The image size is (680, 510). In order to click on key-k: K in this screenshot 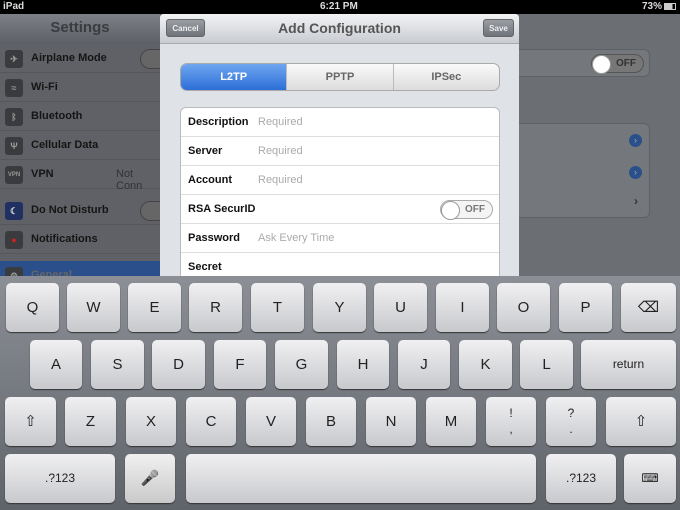, I will do `click(485, 364)`.